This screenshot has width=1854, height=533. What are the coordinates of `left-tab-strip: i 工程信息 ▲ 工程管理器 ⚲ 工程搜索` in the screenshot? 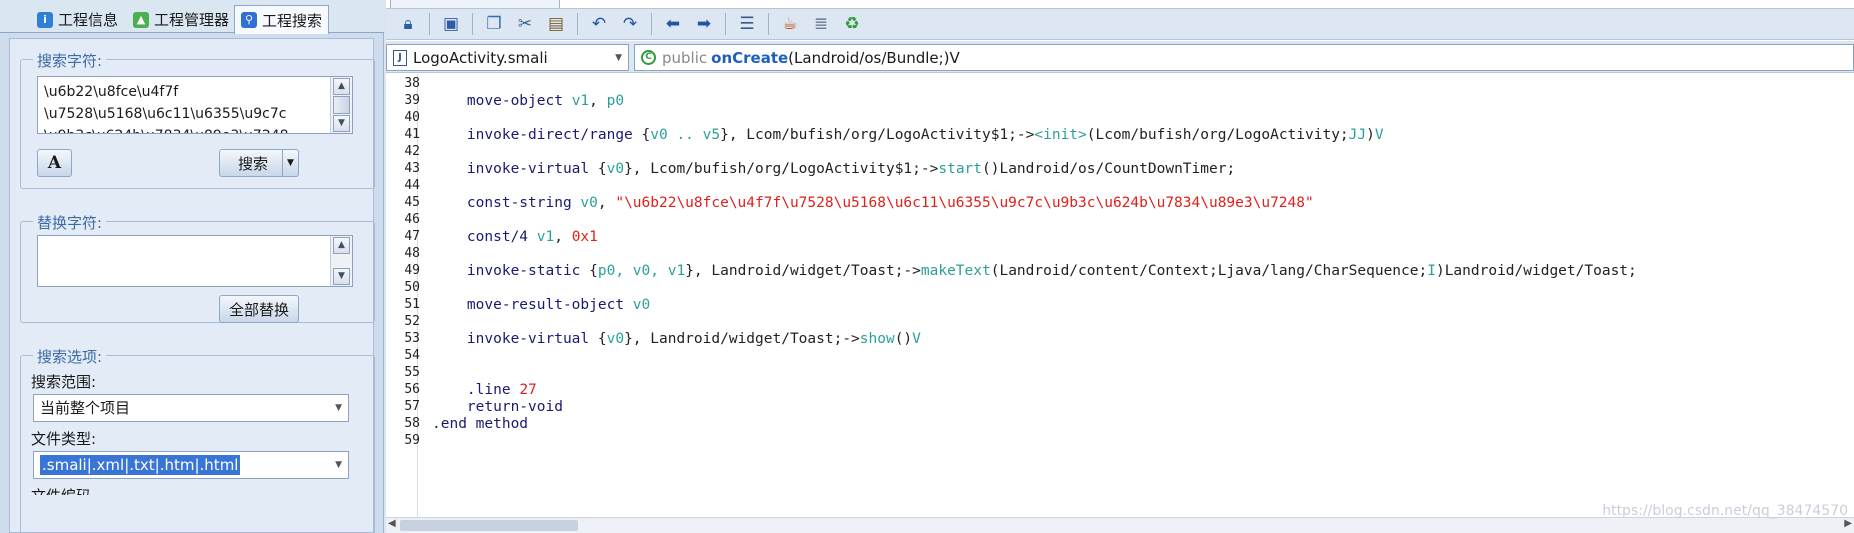 It's located at (192, 17).